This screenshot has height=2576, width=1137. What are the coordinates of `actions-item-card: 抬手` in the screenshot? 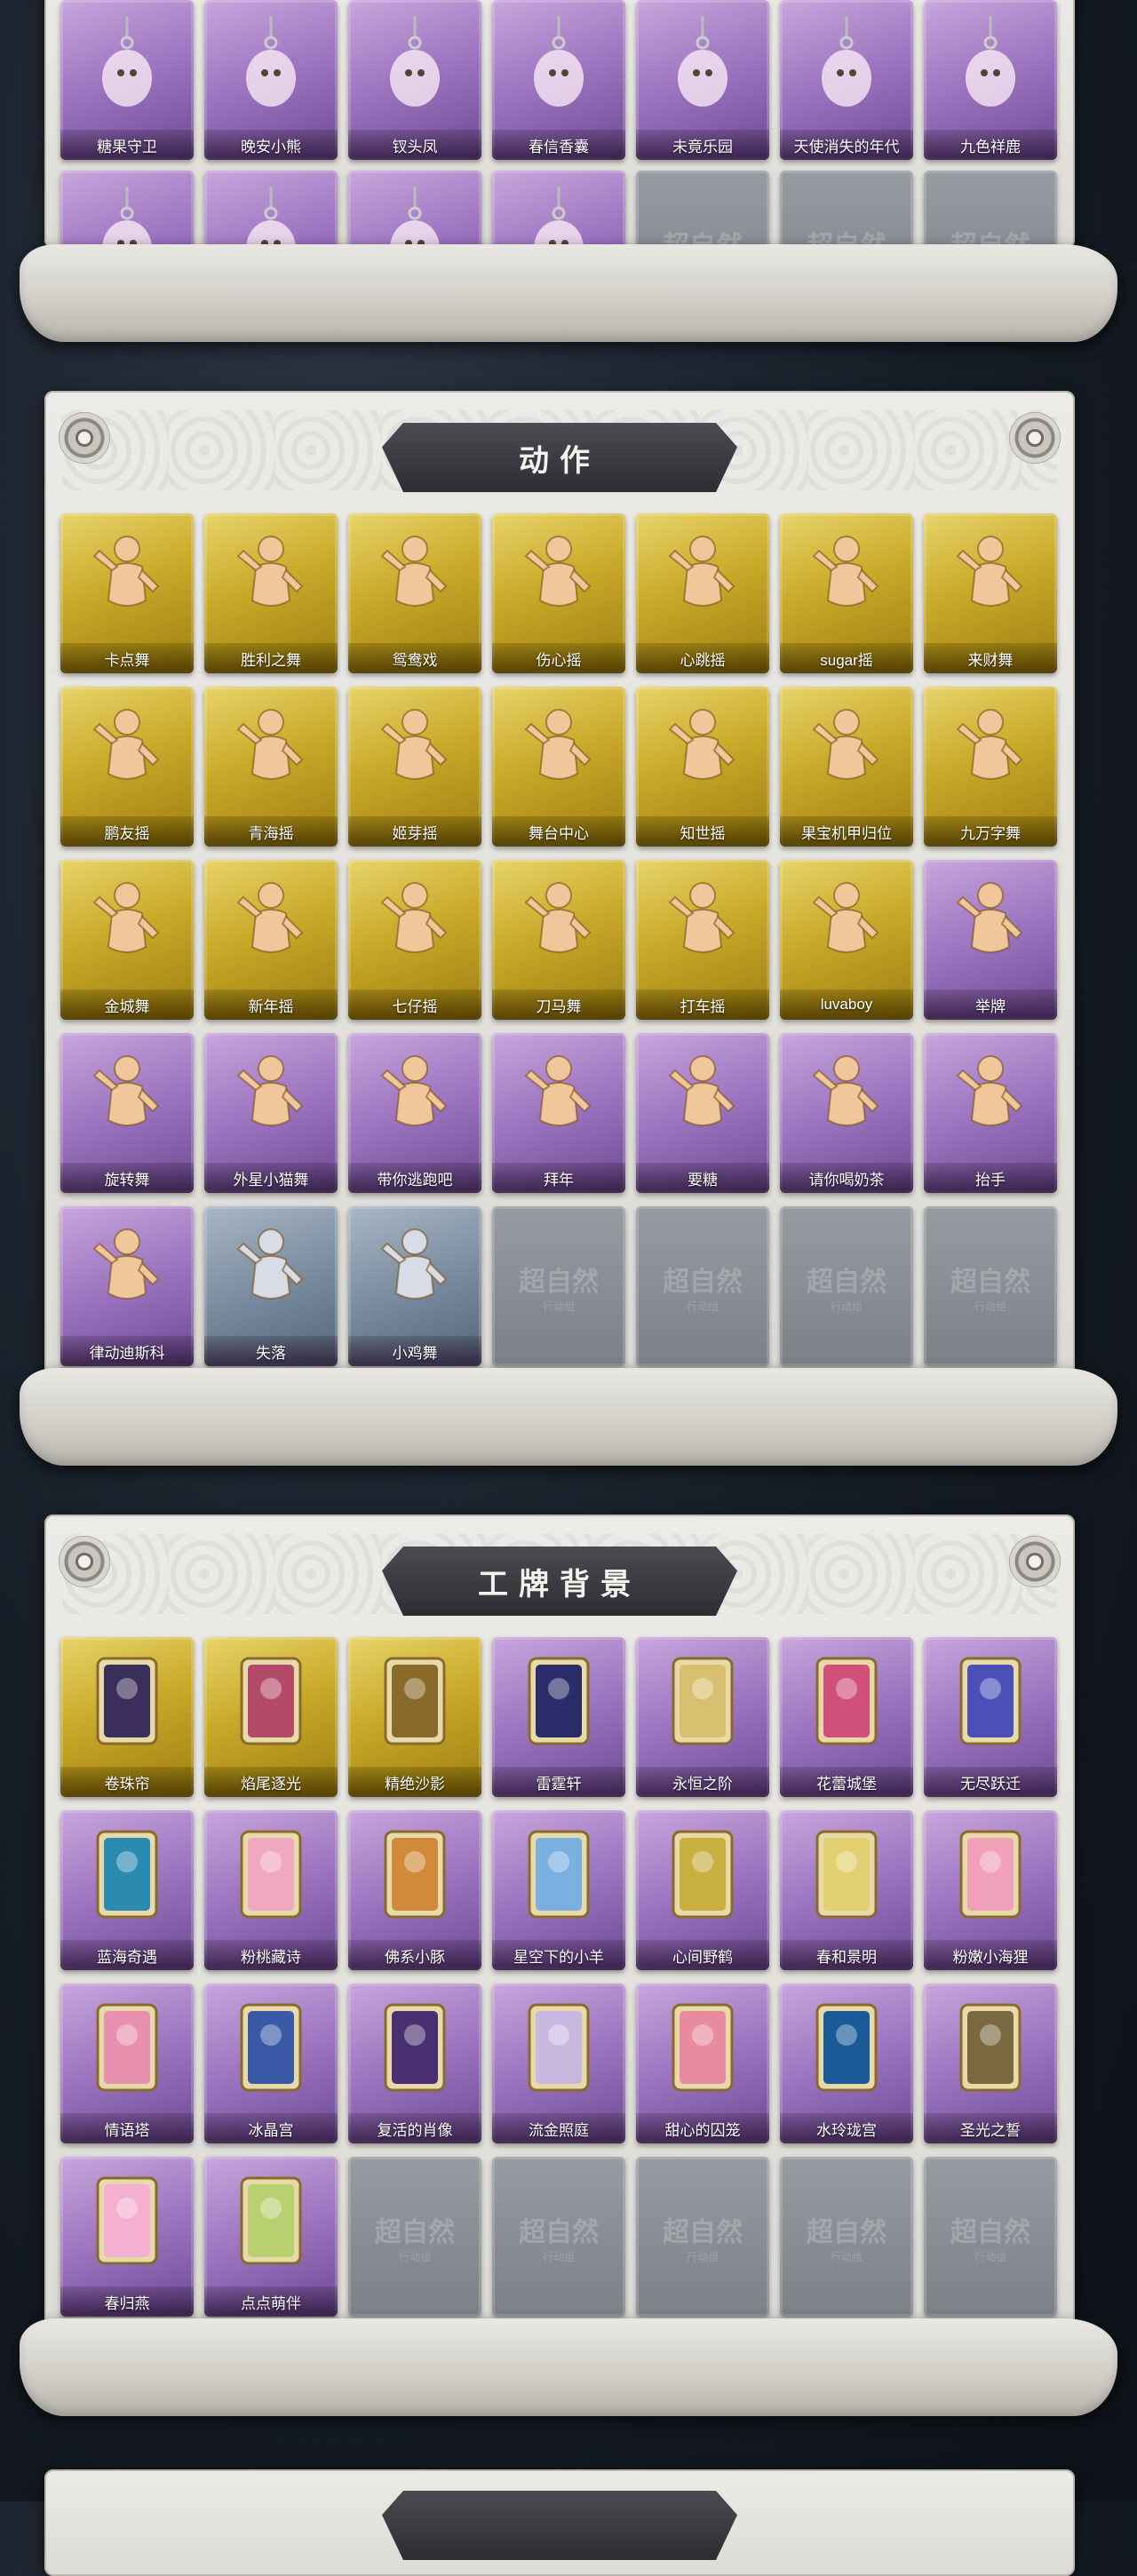 It's located at (991, 1113).